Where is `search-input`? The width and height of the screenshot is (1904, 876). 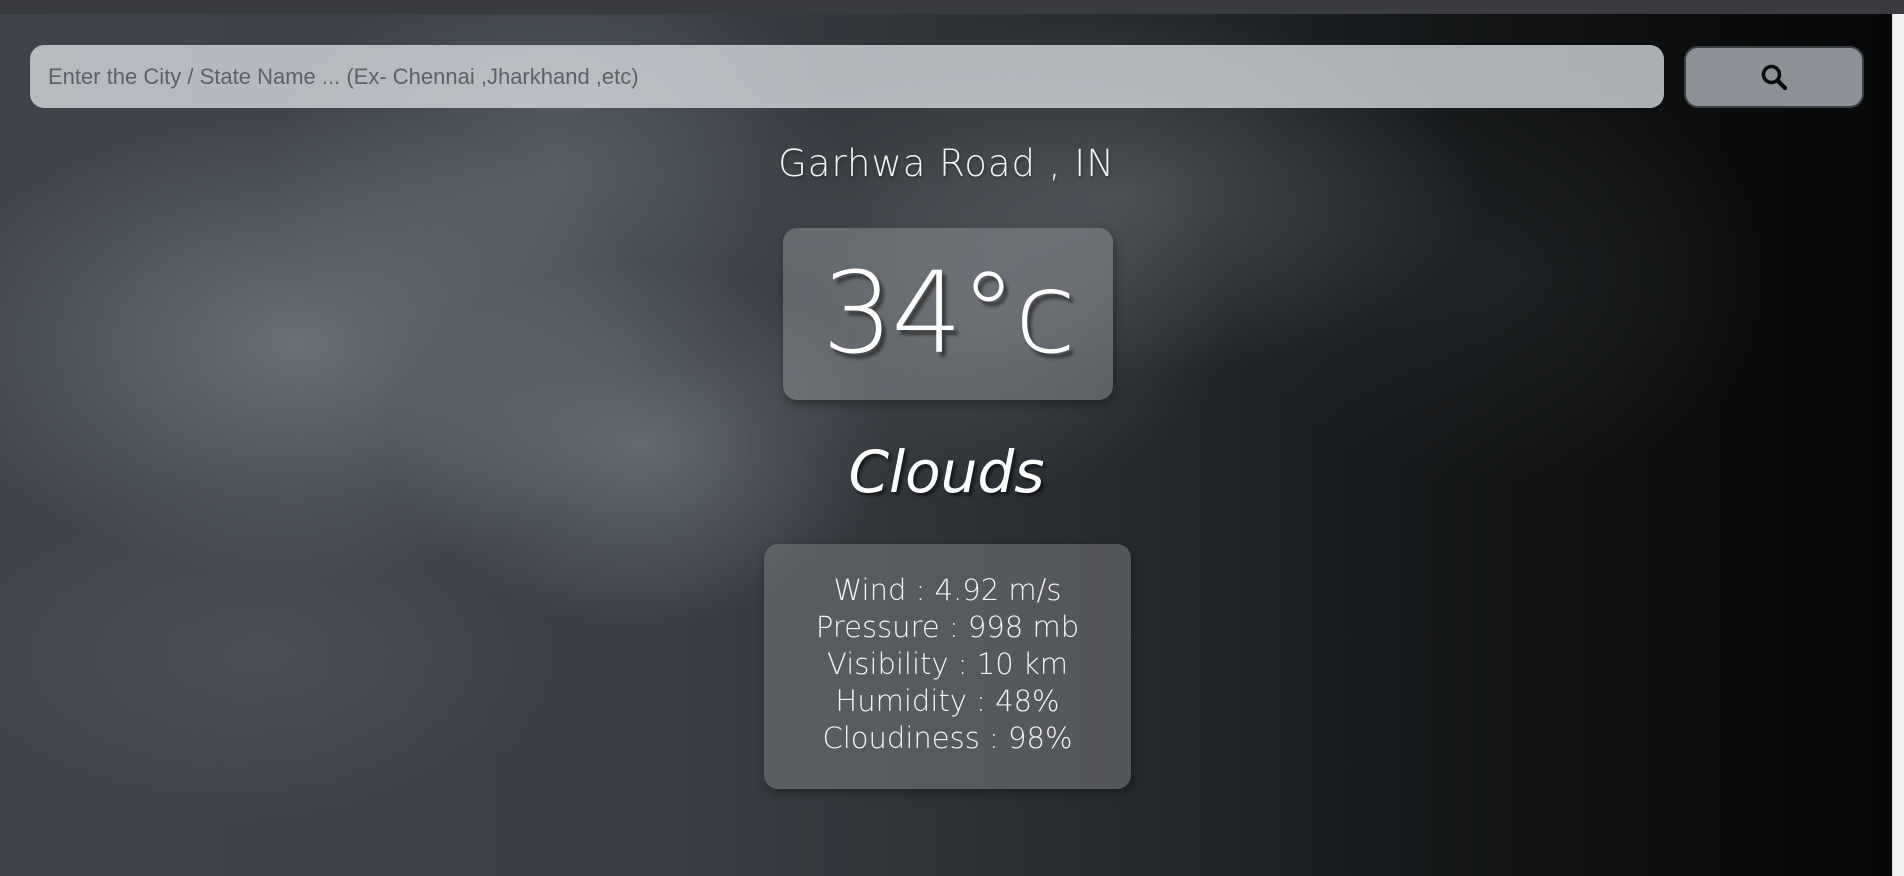
search-input is located at coordinates (847, 76).